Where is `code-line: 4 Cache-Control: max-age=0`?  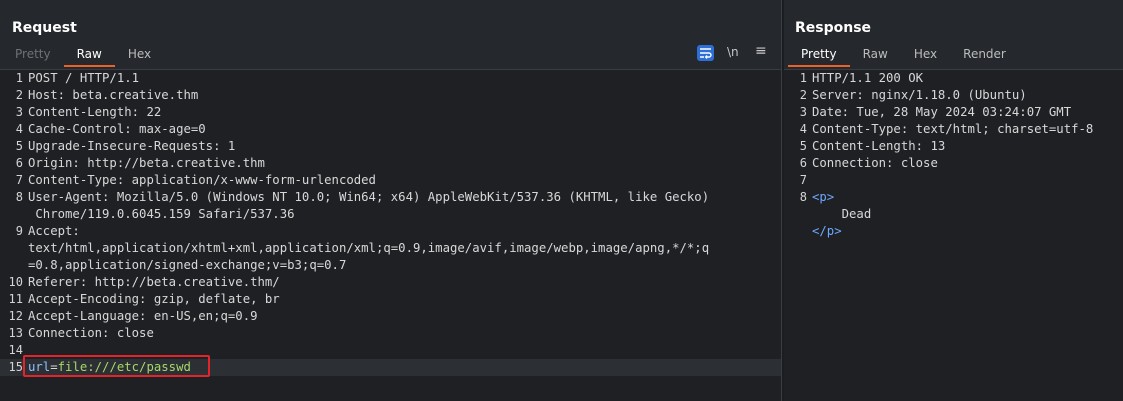
code-line: 4 Cache-Control: max-age=0 is located at coordinates (390, 129).